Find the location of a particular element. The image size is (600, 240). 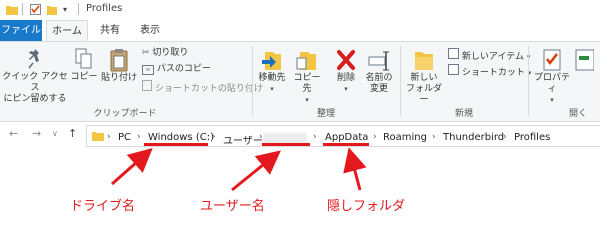

username-arrow is located at coordinates (256, 171).